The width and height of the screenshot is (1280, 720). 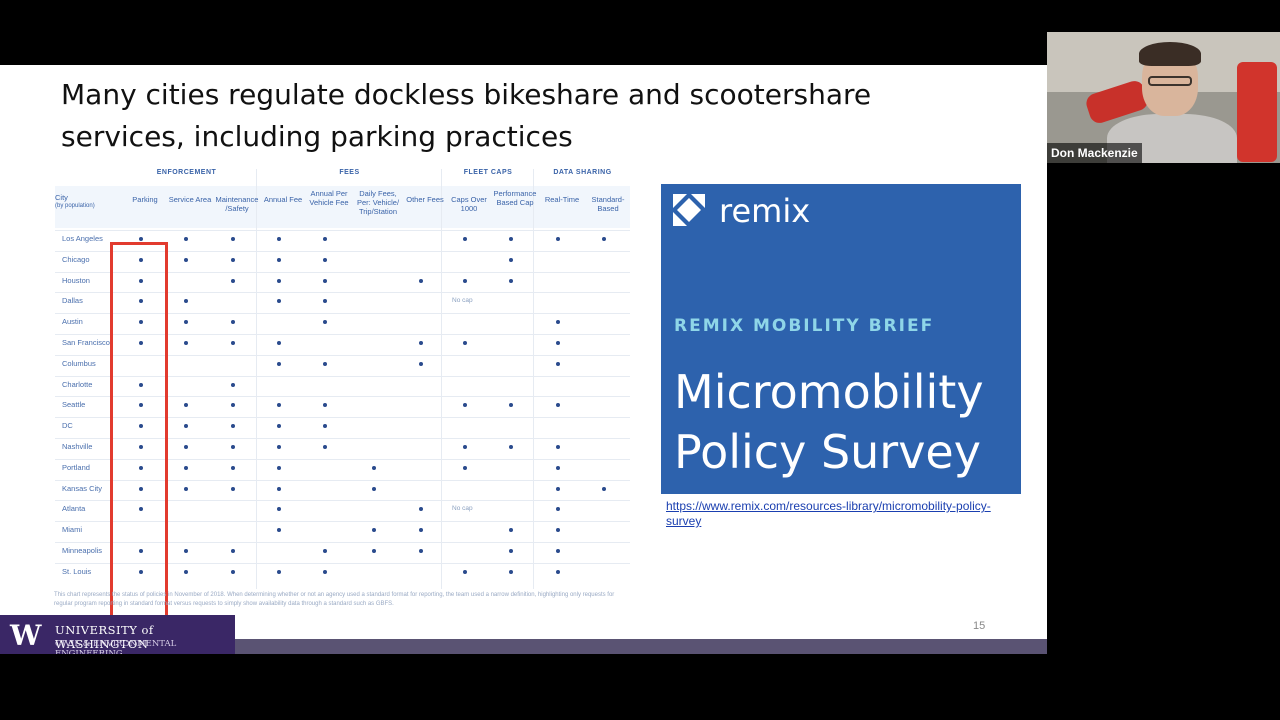 I want to click on table-row-city: Atlanta, so click(x=74, y=509).